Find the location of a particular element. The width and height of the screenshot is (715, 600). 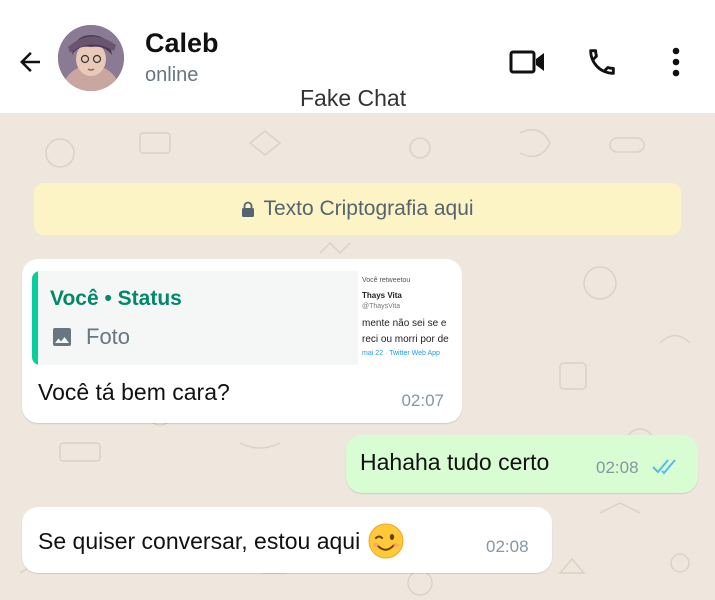

voice-call-icon is located at coordinates (602, 62).